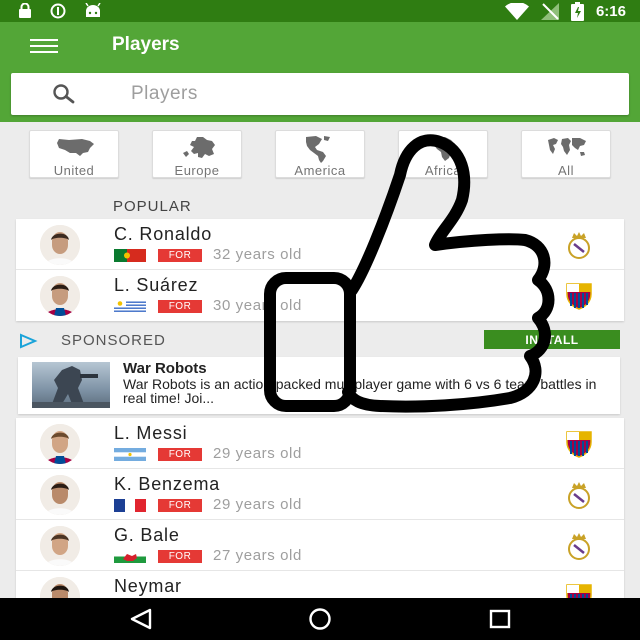 The width and height of the screenshot is (640, 640). I want to click on player-name: C. Ronaldo, so click(163, 234).